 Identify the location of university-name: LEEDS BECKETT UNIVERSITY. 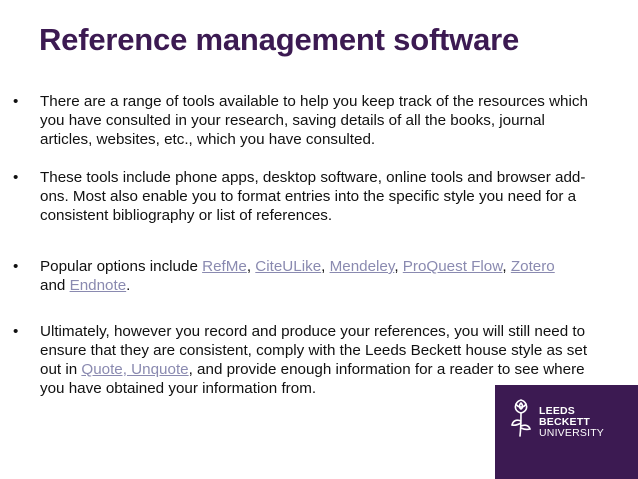
(571, 422).